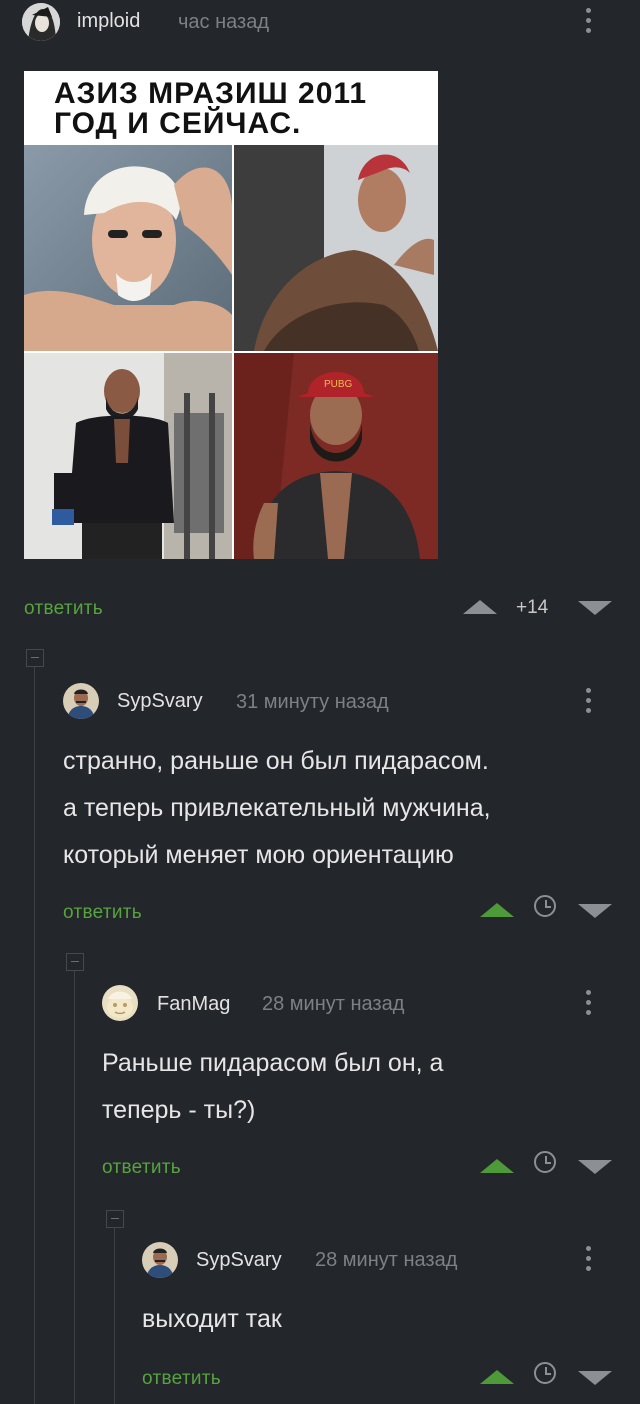 This screenshot has width=640, height=1404. I want to click on photo-now-tracksuit, so click(128, 456).